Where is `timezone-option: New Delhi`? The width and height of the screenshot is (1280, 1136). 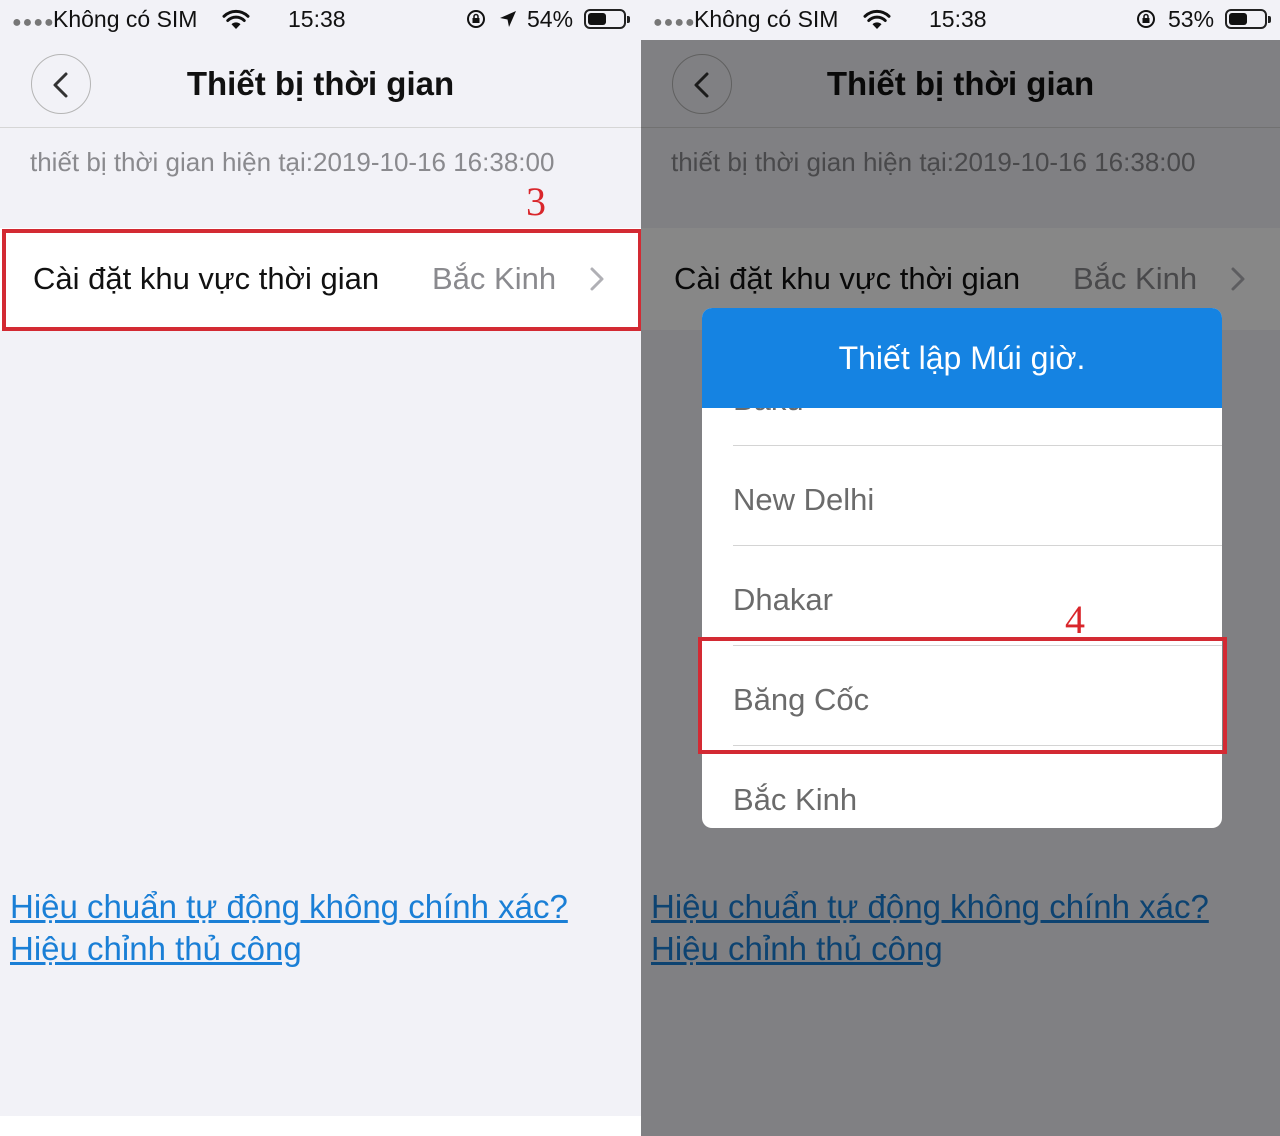 timezone-option: New Delhi is located at coordinates (962, 496).